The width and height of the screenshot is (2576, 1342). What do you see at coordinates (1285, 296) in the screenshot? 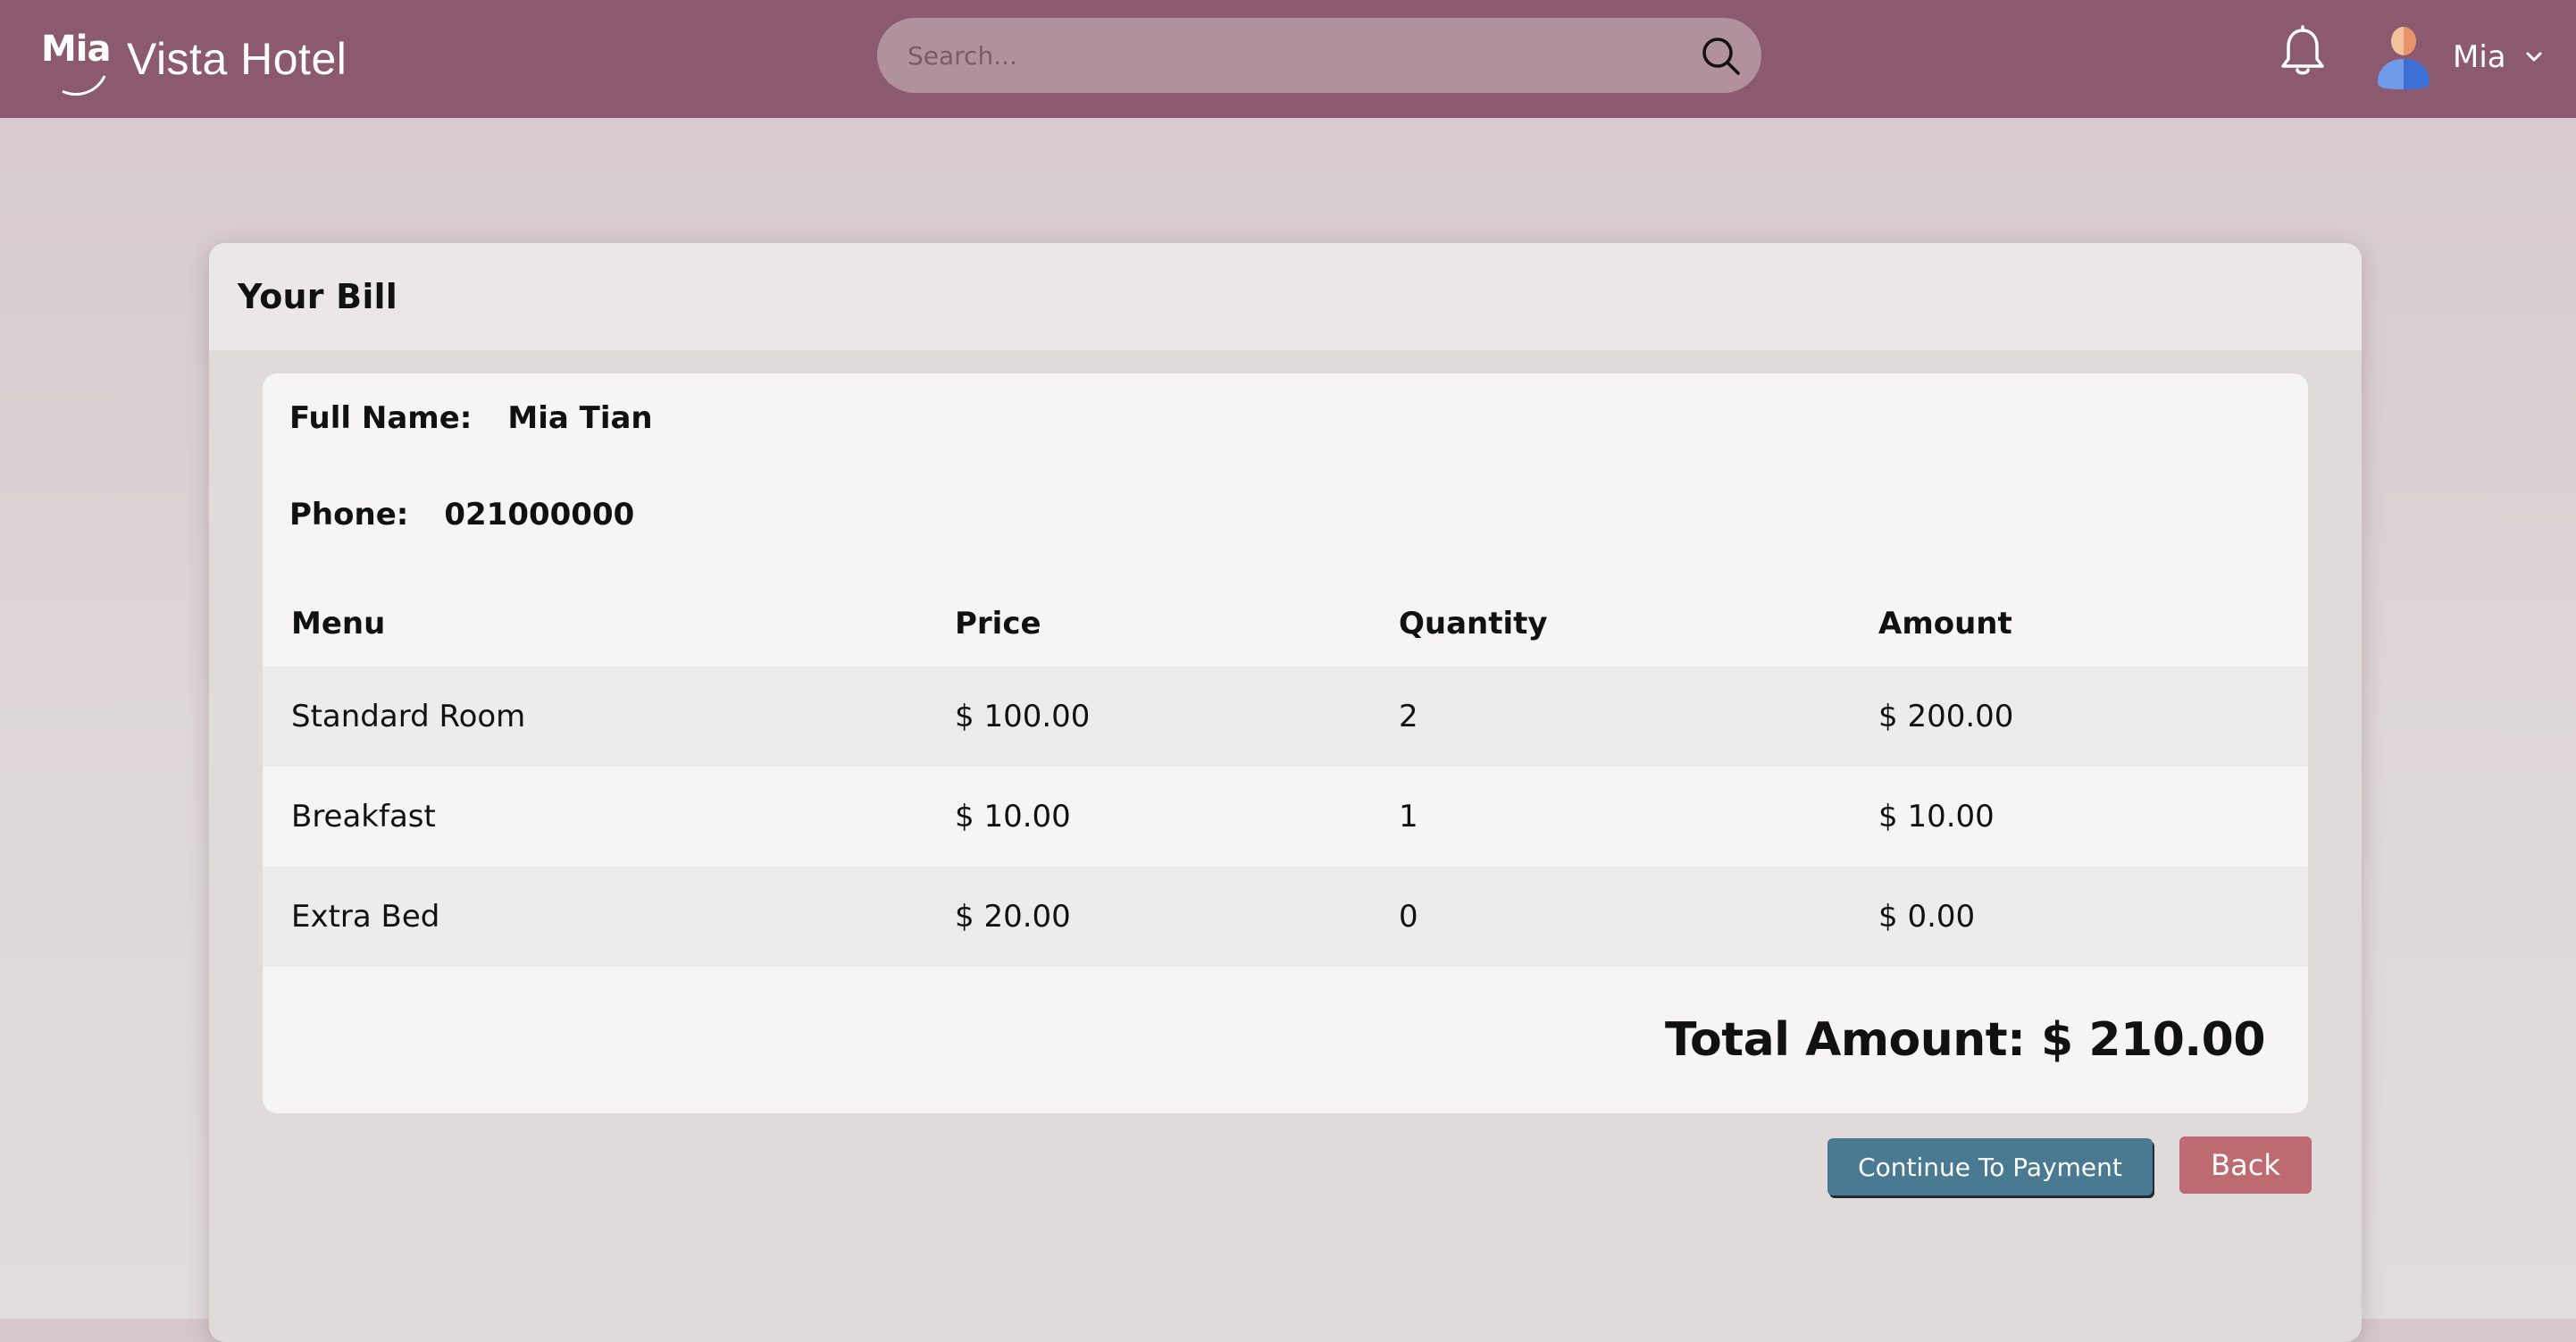
I see `card-header: Your Bill` at bounding box center [1285, 296].